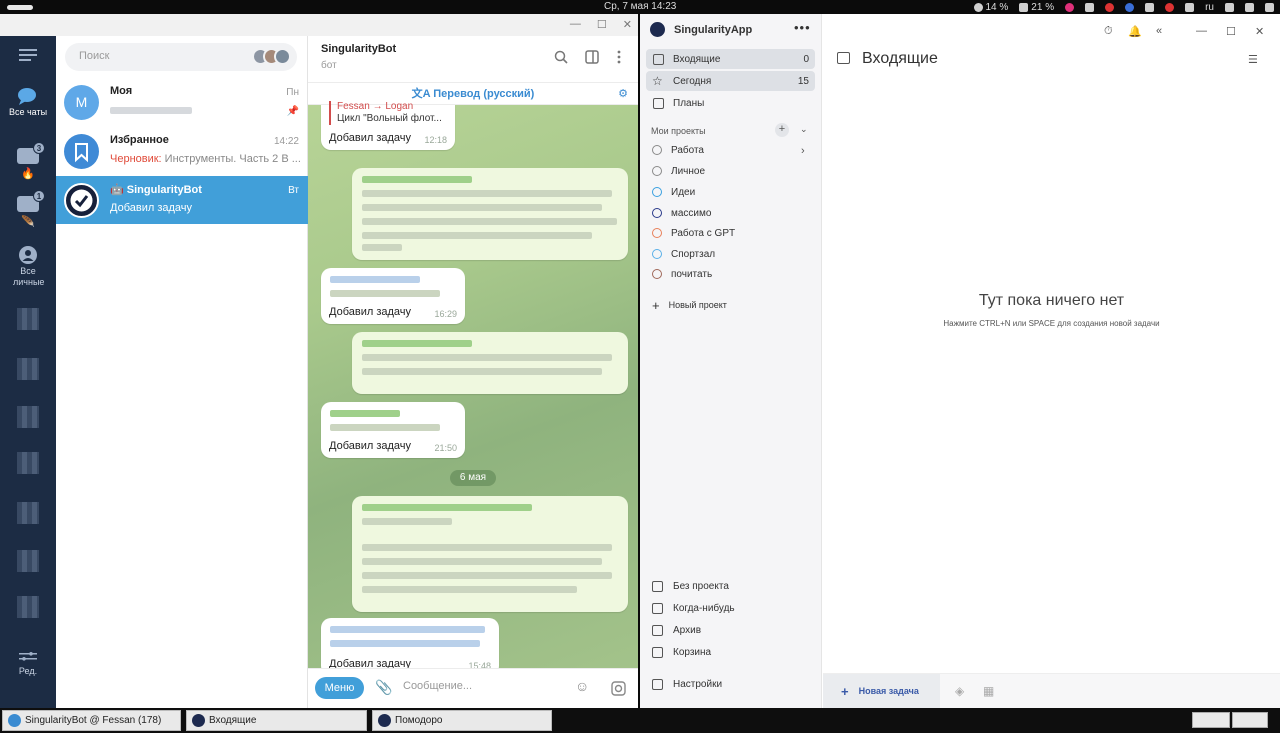 Image resolution: width=1280 pixels, height=733 pixels. I want to click on edit-folders-button: Ред., so click(28, 664).